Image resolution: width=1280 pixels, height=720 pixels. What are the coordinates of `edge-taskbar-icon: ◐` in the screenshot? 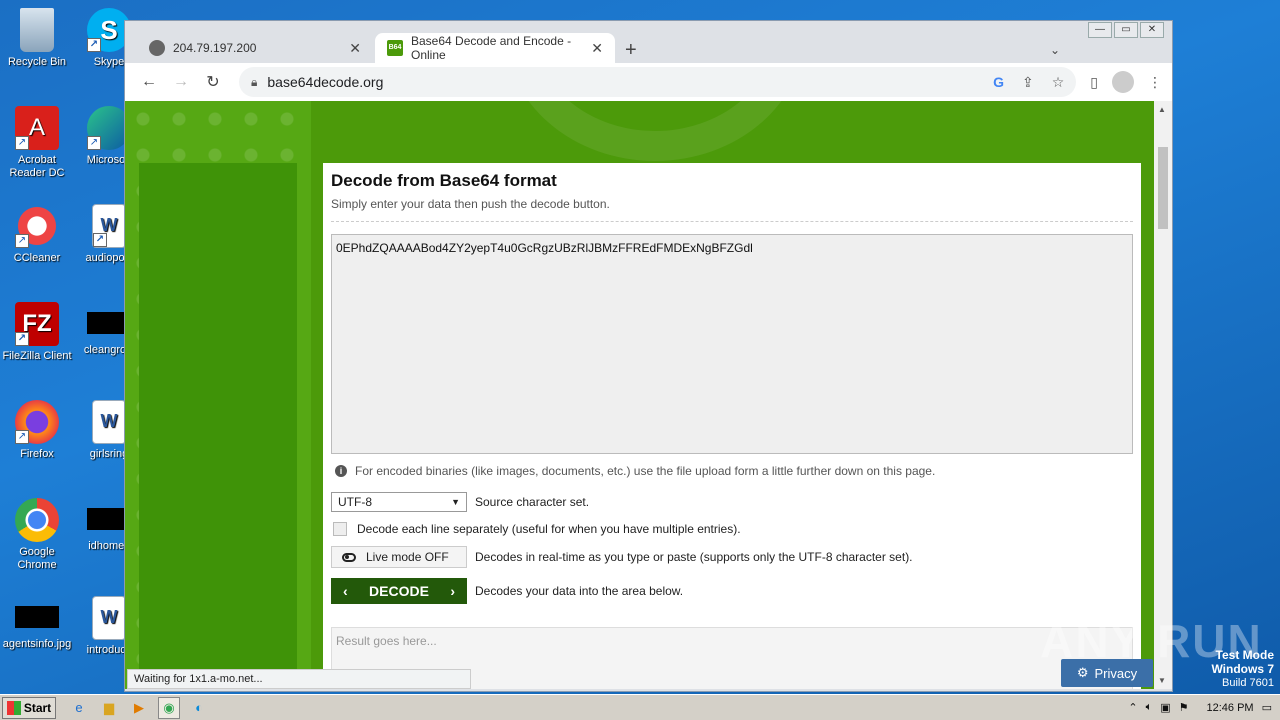 It's located at (199, 708).